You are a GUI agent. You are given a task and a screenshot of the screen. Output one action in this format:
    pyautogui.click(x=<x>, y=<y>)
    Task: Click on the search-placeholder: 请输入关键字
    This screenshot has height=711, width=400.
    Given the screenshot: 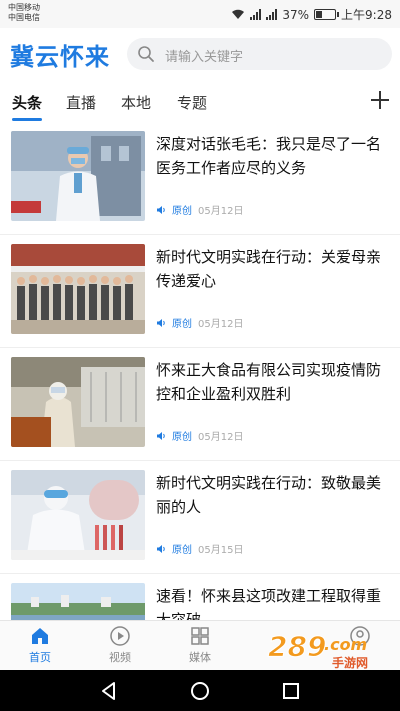 What is the action you would take?
    pyautogui.click(x=204, y=55)
    